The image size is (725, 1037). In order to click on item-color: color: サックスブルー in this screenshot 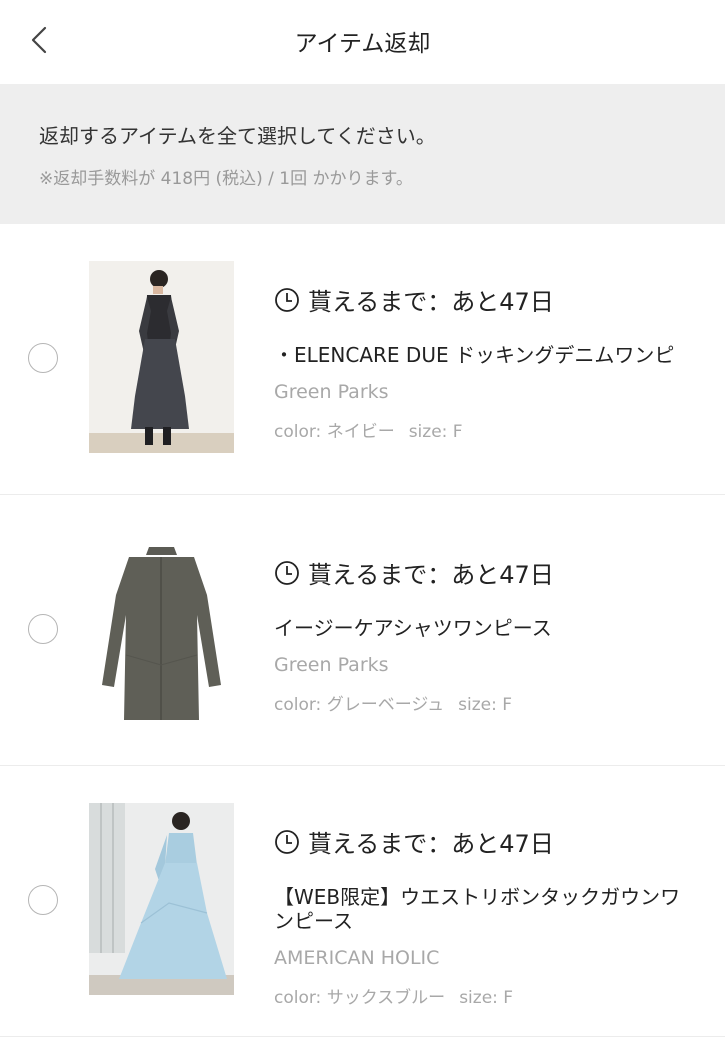, I will do `click(360, 998)`.